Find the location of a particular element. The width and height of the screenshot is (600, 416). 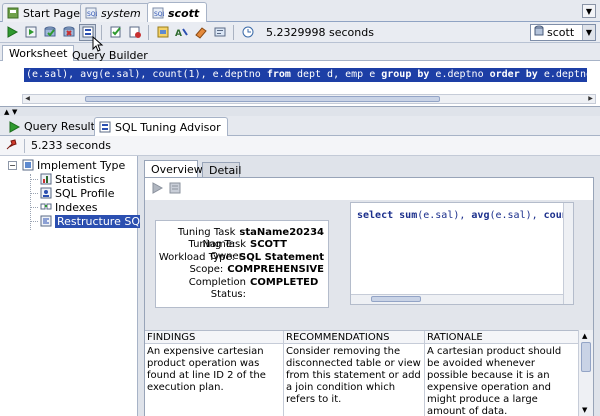

explain-plan-button is located at coordinates (134, 32).